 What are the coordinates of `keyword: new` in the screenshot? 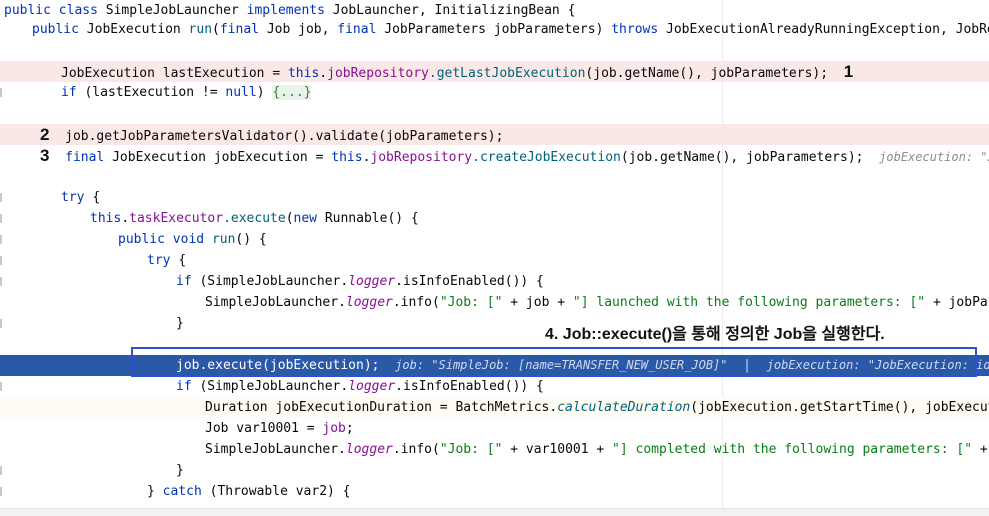 It's located at (305, 218).